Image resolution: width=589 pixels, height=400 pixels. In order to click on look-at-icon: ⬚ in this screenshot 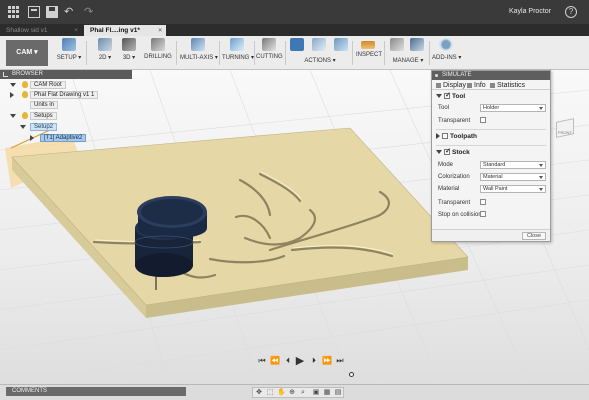, I will do `click(270, 393)`.